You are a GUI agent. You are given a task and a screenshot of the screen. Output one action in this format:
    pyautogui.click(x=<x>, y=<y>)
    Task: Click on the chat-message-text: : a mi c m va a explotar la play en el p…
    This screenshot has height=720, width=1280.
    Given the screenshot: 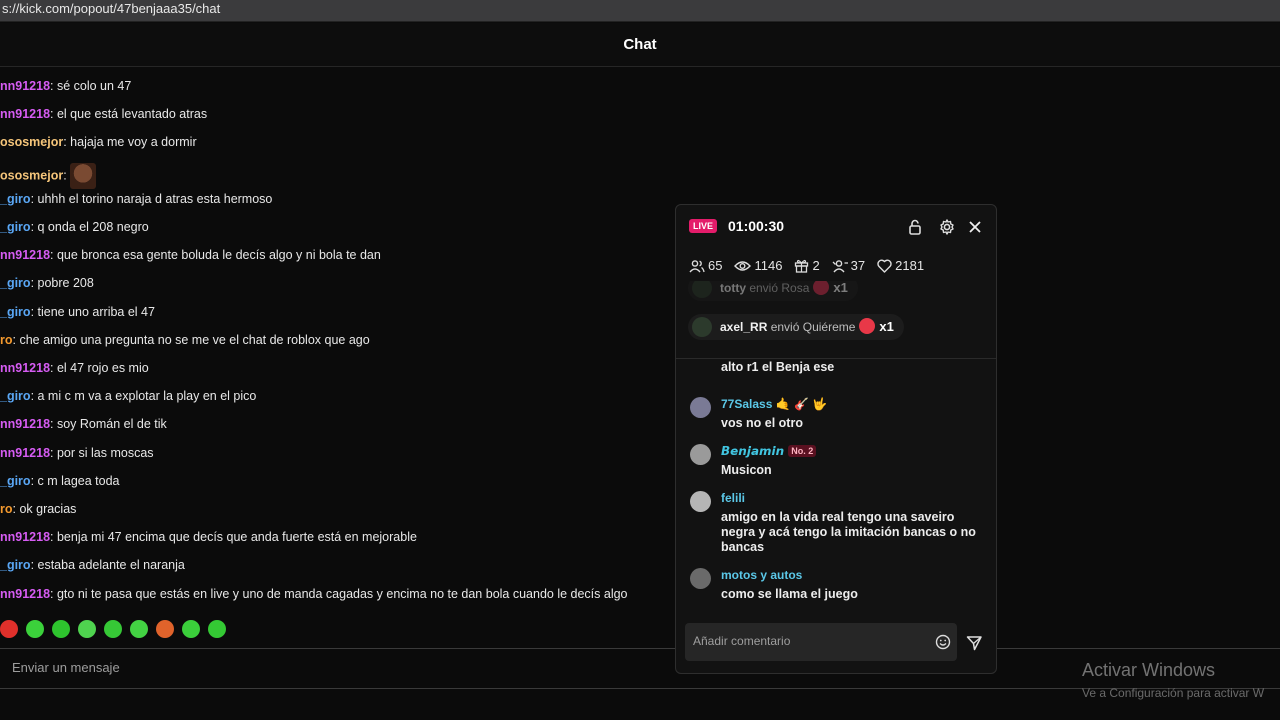 What is the action you would take?
    pyautogui.click(x=143, y=396)
    